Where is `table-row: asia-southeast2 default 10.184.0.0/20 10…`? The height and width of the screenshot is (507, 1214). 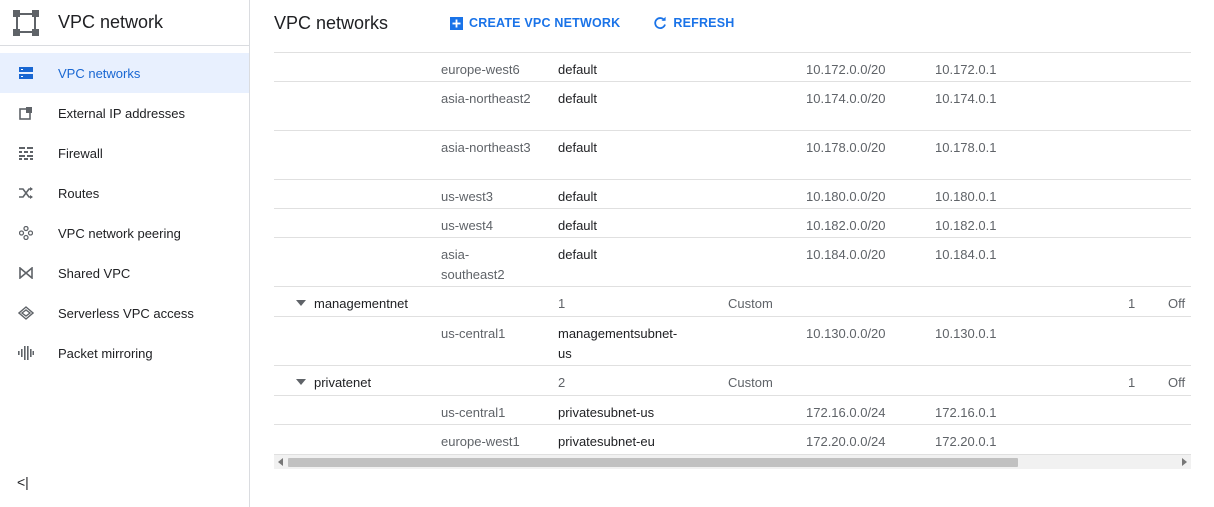 table-row: asia-southeast2 default 10.184.0.0/20 10… is located at coordinates (732, 262).